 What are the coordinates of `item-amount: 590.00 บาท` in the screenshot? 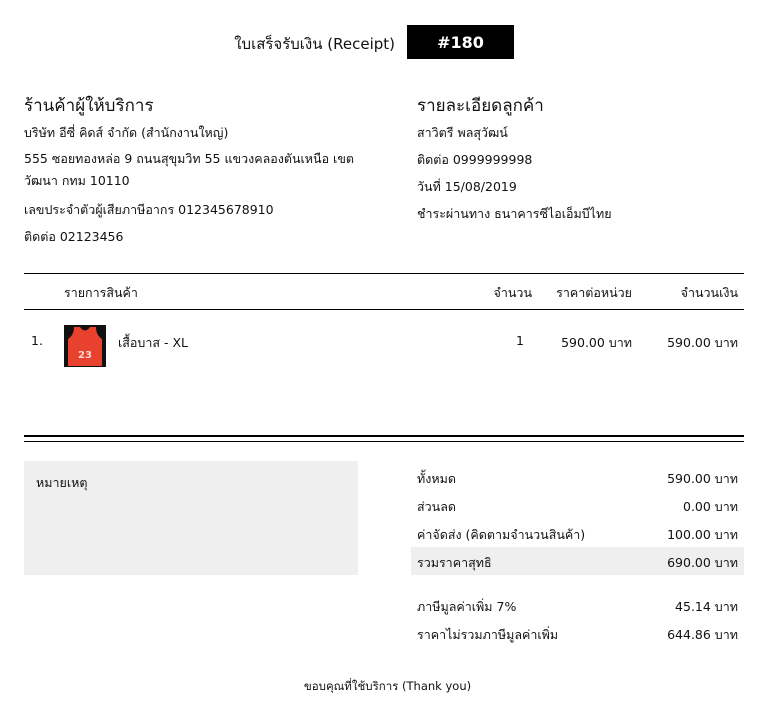 It's located at (702, 342).